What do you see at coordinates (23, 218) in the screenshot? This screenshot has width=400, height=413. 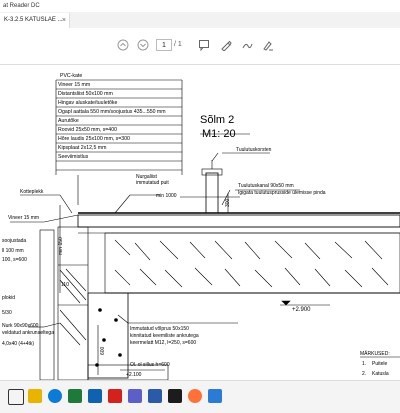 I see `label-vineer: Vineer 15 mm` at bounding box center [23, 218].